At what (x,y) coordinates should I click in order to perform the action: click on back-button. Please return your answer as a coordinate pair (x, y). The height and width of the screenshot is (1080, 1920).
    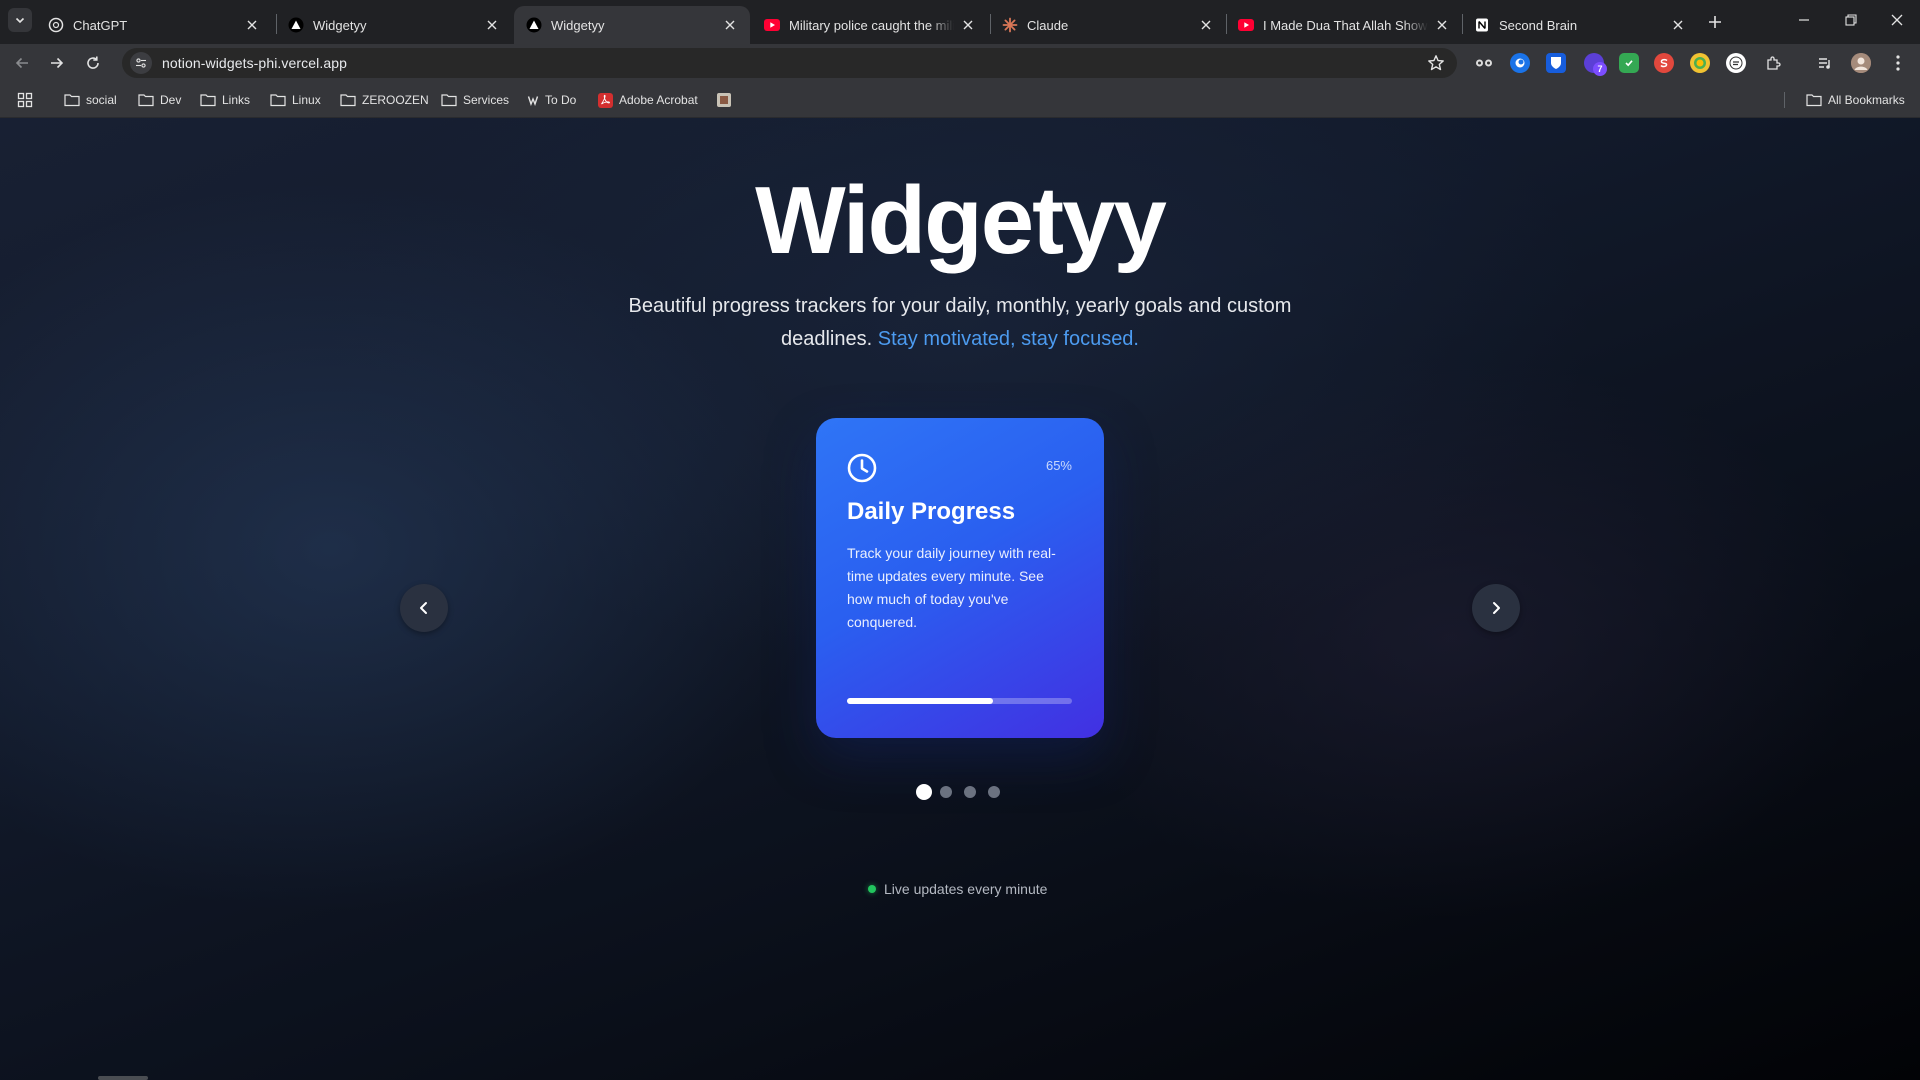
    Looking at the image, I should click on (22, 63).